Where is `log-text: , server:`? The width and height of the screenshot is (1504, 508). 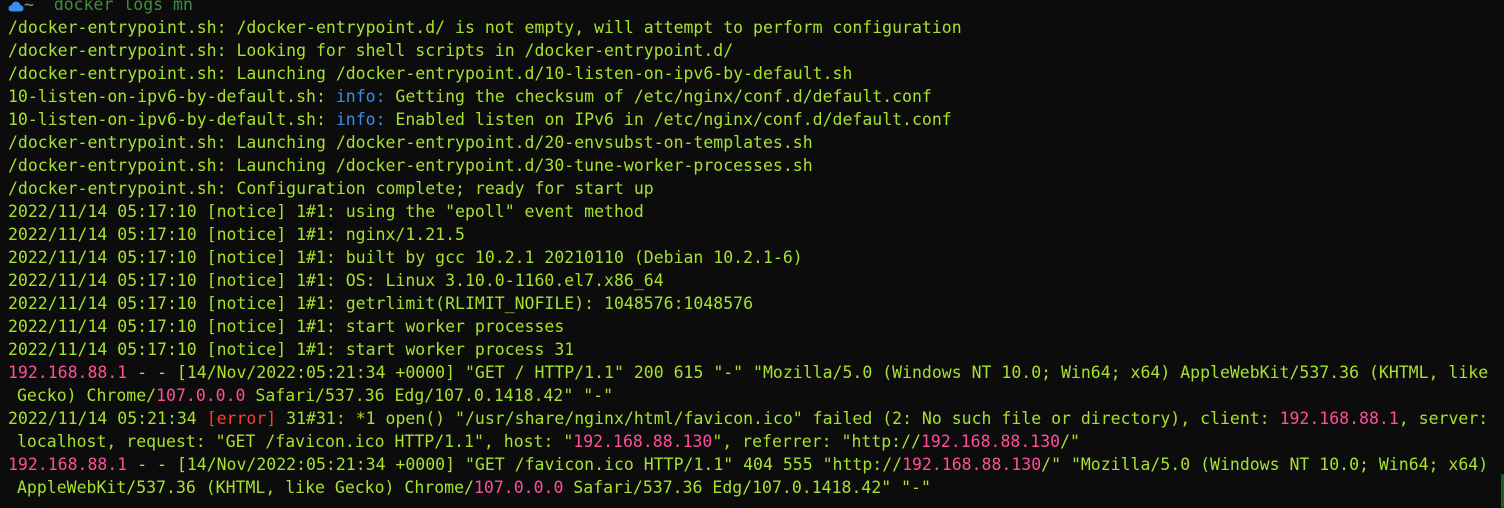 log-text: , server: is located at coordinates (1443, 418).